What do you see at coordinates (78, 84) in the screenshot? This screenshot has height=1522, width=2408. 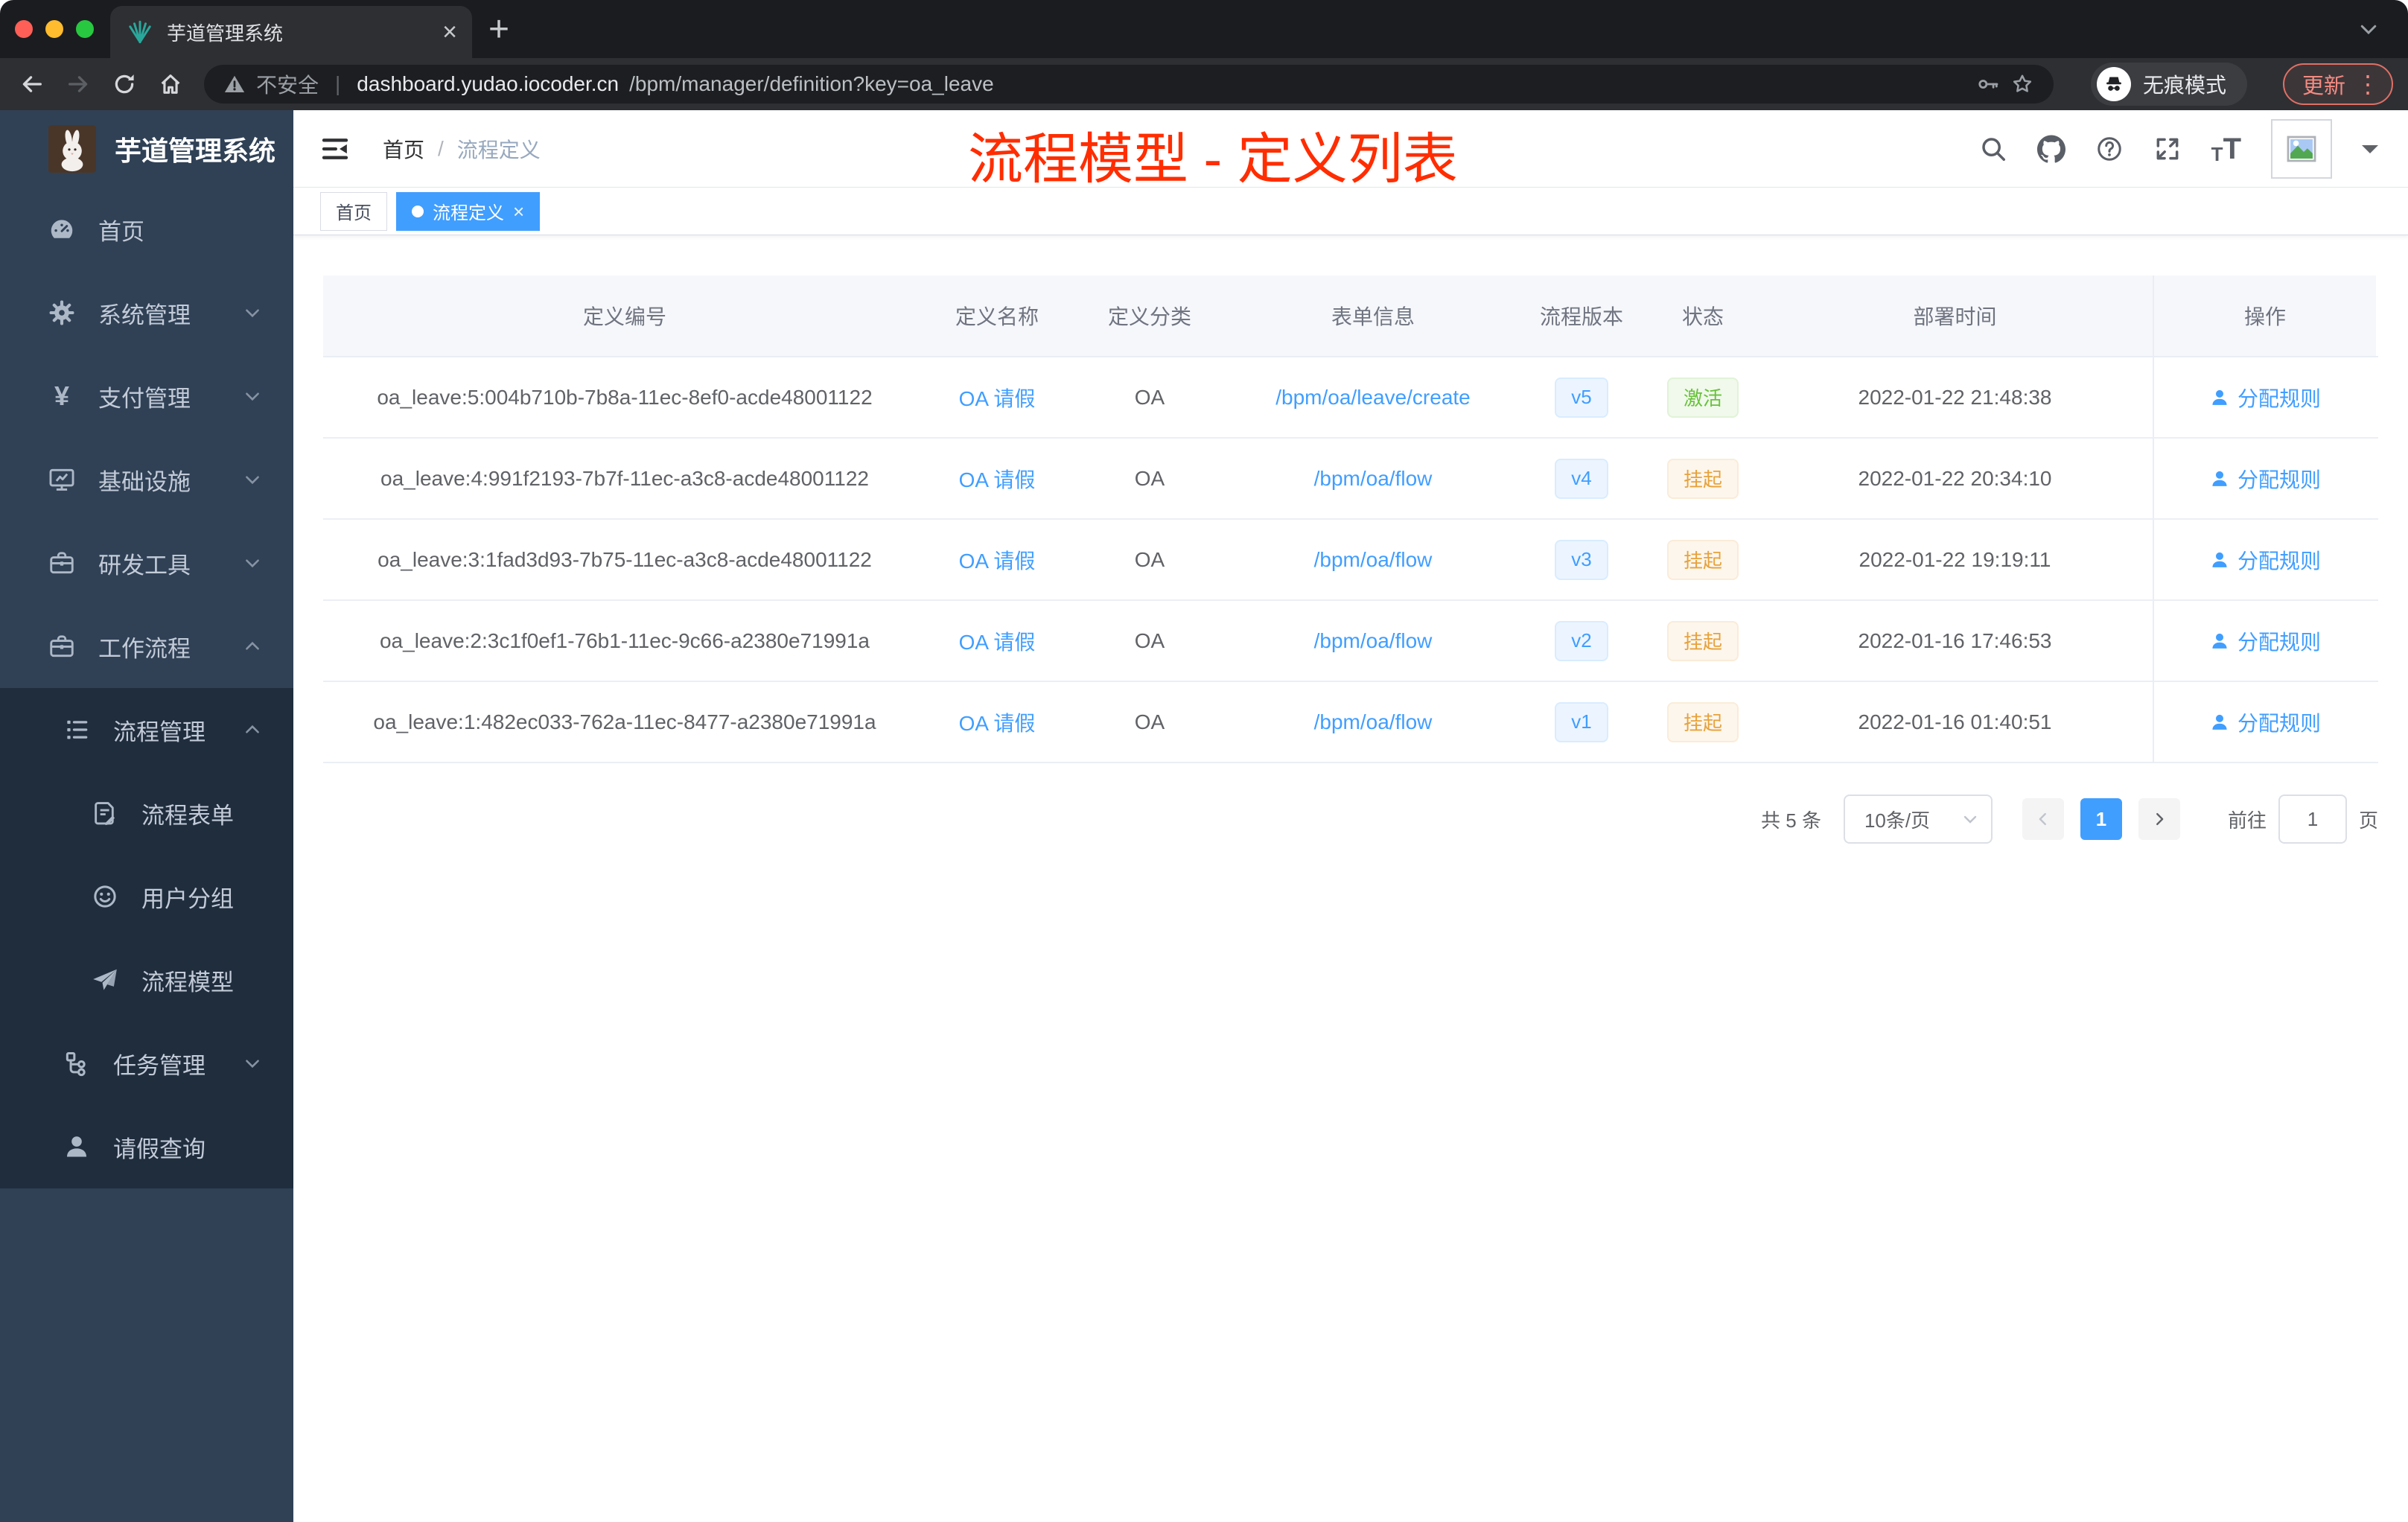 I see `forward-button` at bounding box center [78, 84].